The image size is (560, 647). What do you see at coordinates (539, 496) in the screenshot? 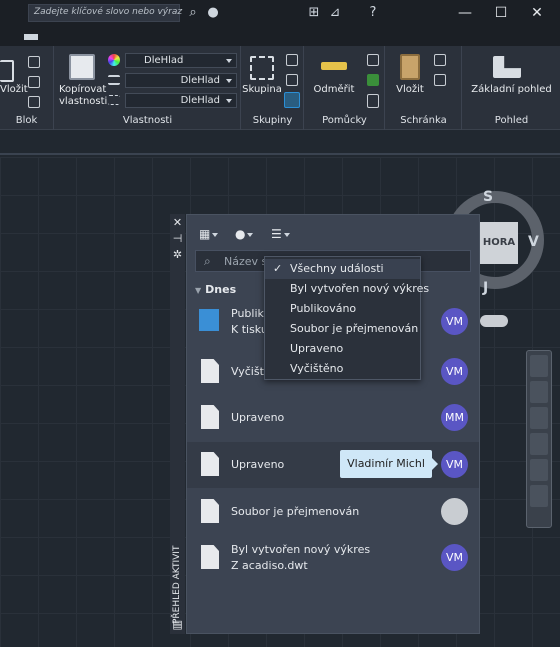
I see `navbar-menu-icon` at bounding box center [539, 496].